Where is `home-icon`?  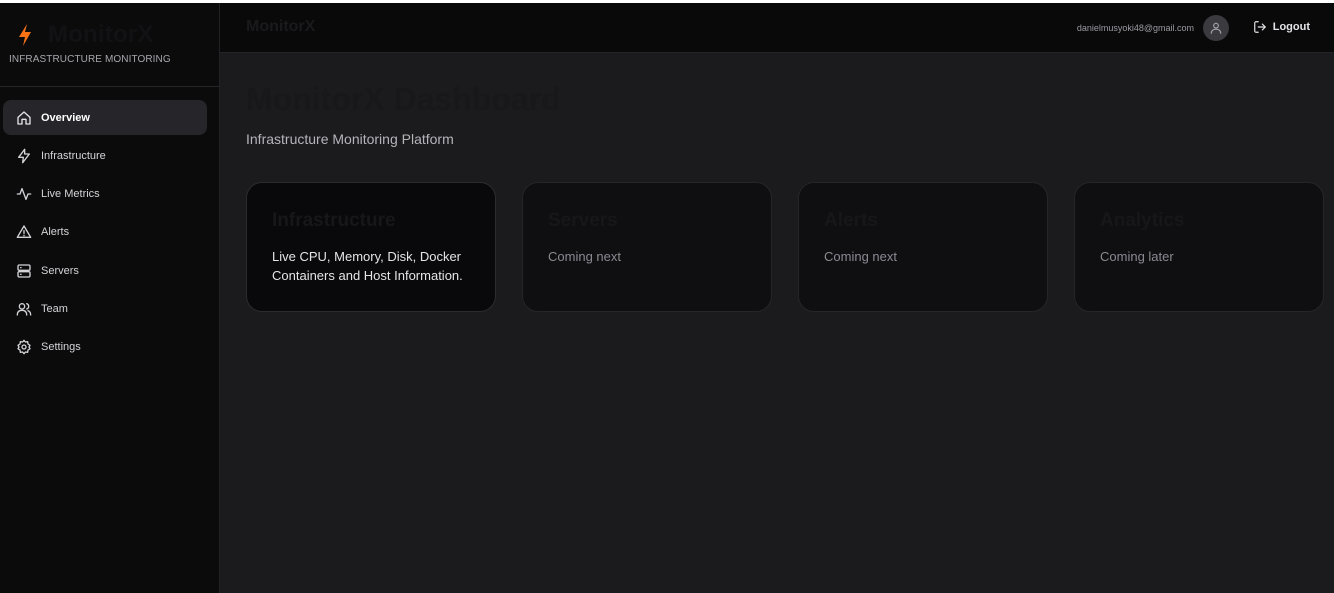 home-icon is located at coordinates (24, 118).